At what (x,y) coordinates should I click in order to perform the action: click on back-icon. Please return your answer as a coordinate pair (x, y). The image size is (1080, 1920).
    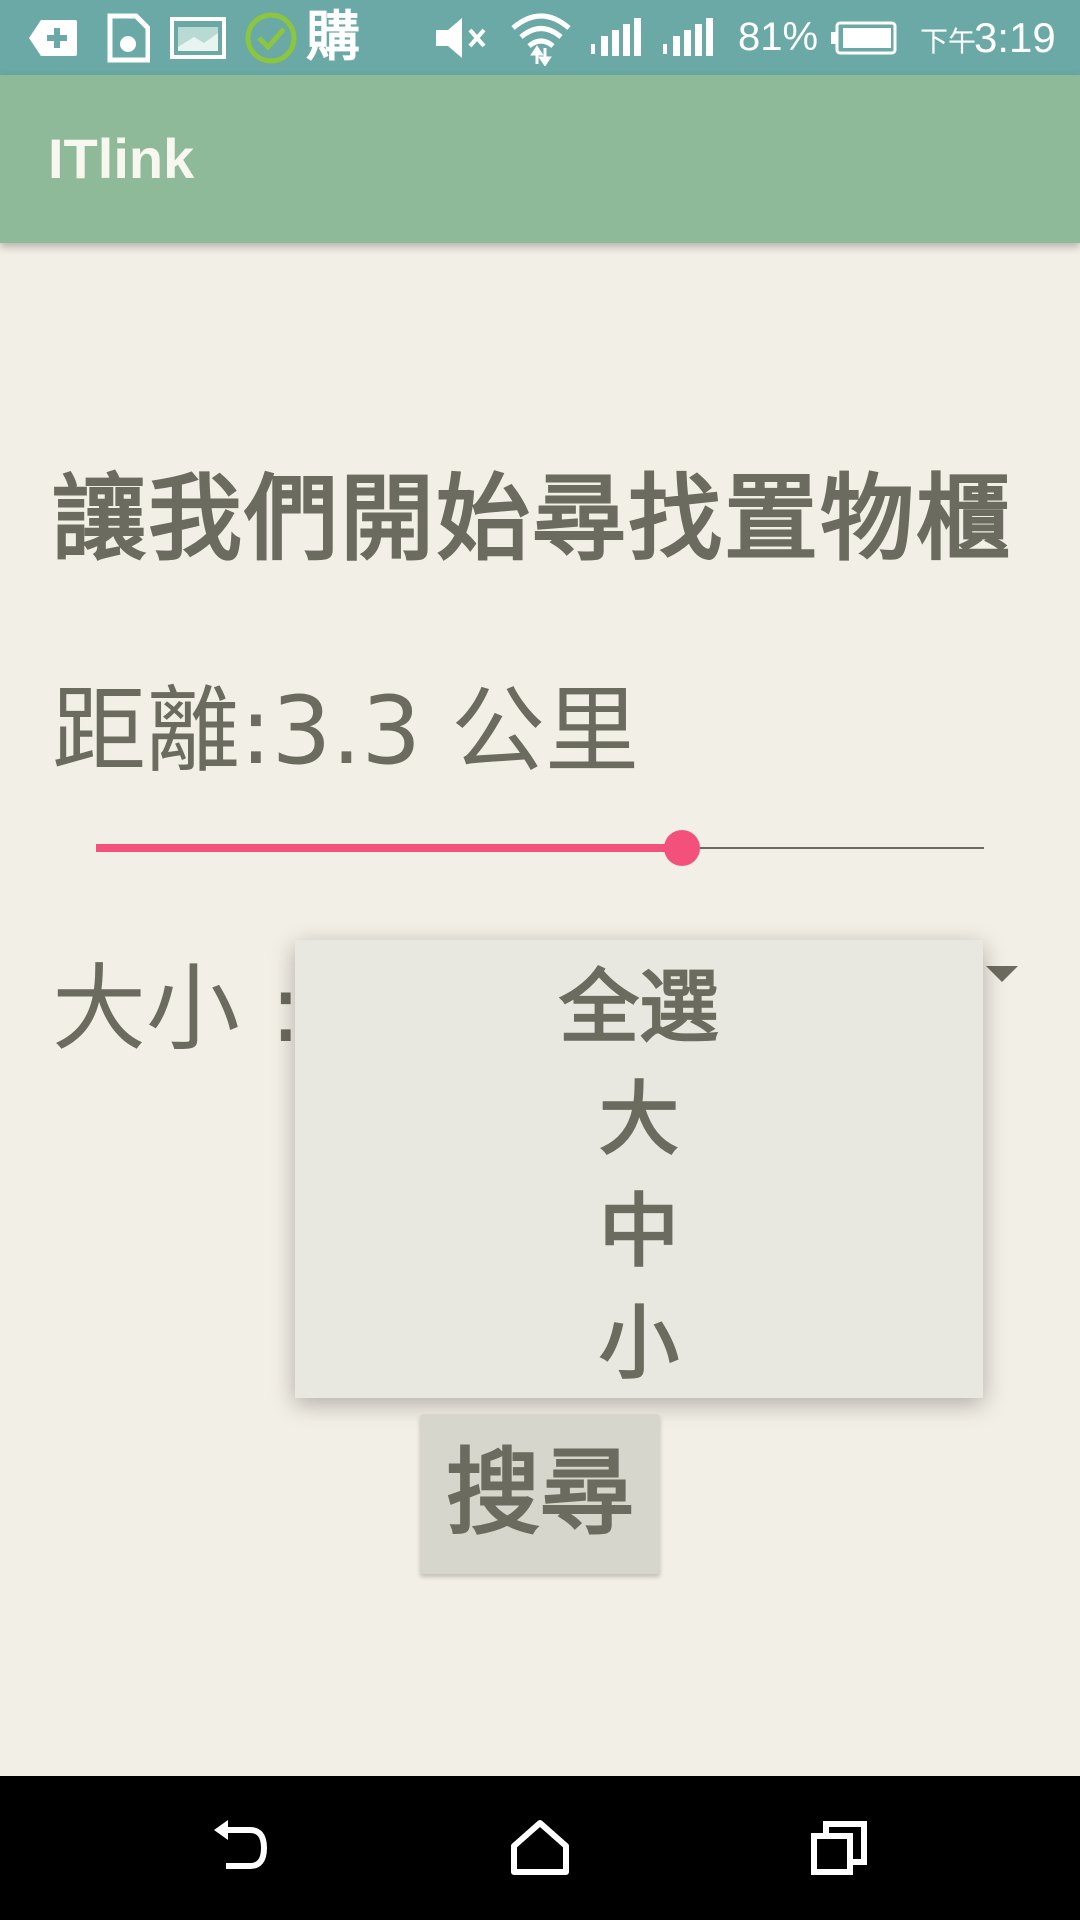
    Looking at the image, I should click on (240, 1848).